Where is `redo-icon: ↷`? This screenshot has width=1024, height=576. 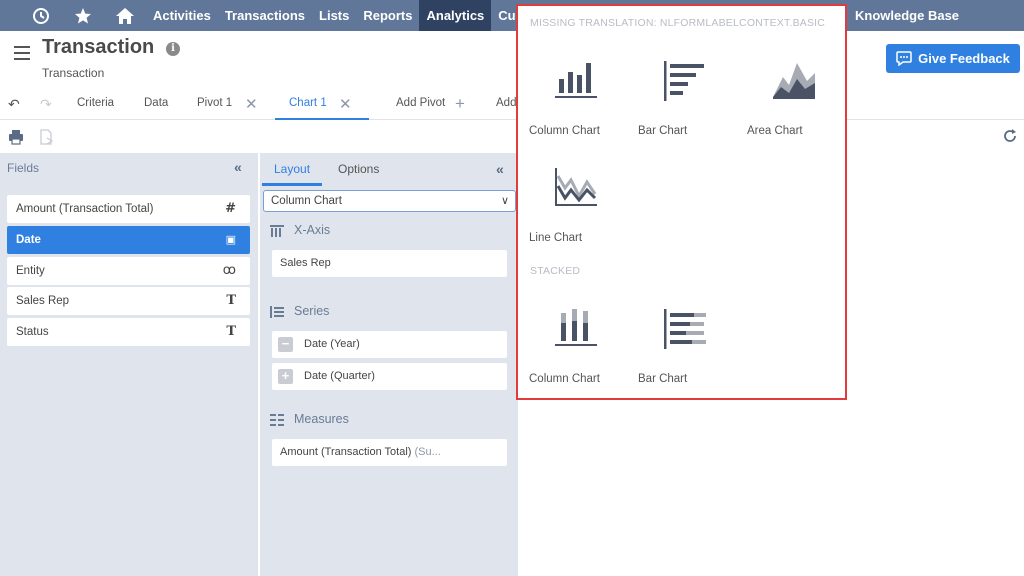 redo-icon: ↷ is located at coordinates (46, 104).